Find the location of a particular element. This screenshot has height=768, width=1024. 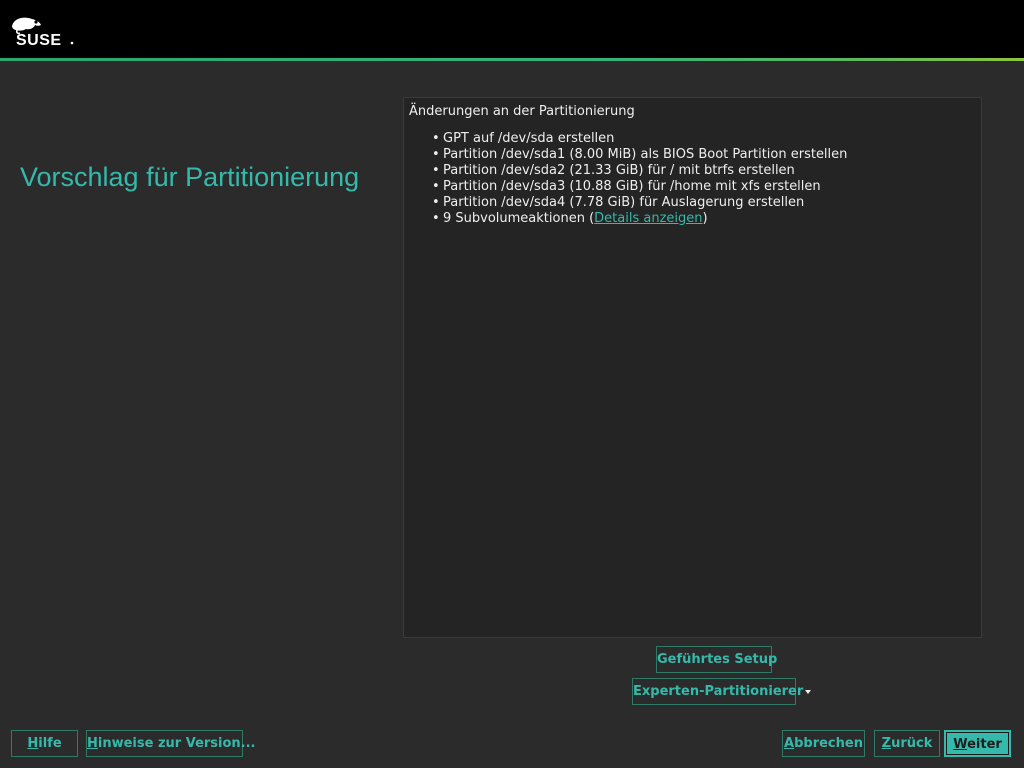

guided-setup-button: Geführtes Setup is located at coordinates (716, 659).